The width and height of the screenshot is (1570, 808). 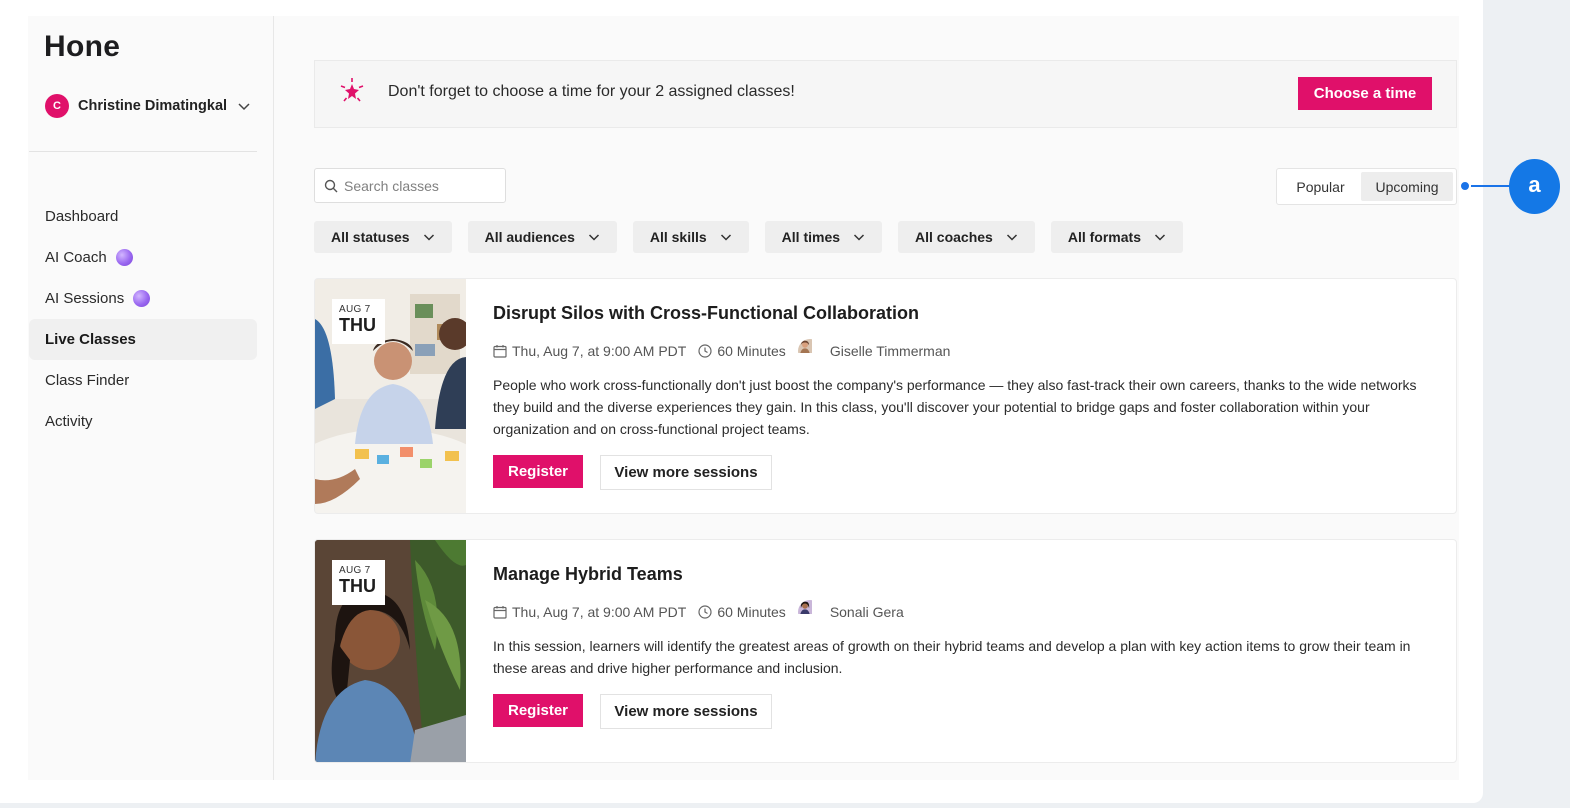 I want to click on app-logo: Hone, so click(x=82, y=46).